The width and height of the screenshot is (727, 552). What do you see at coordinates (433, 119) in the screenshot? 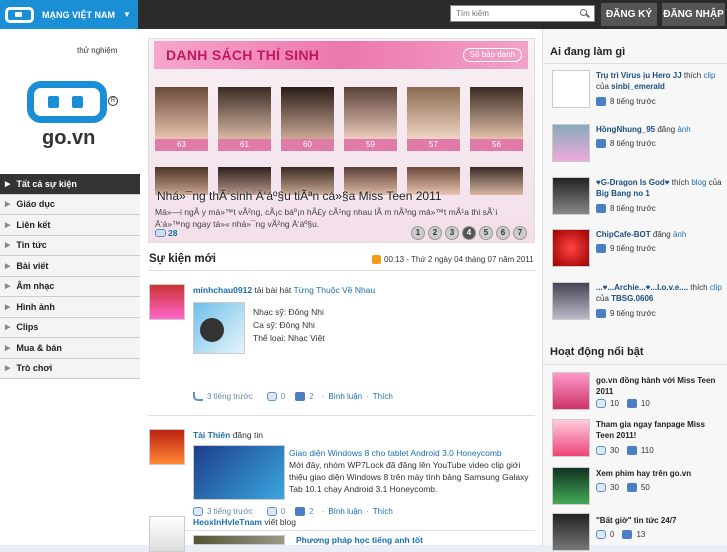
I see `contestant-thumb: 57` at bounding box center [433, 119].